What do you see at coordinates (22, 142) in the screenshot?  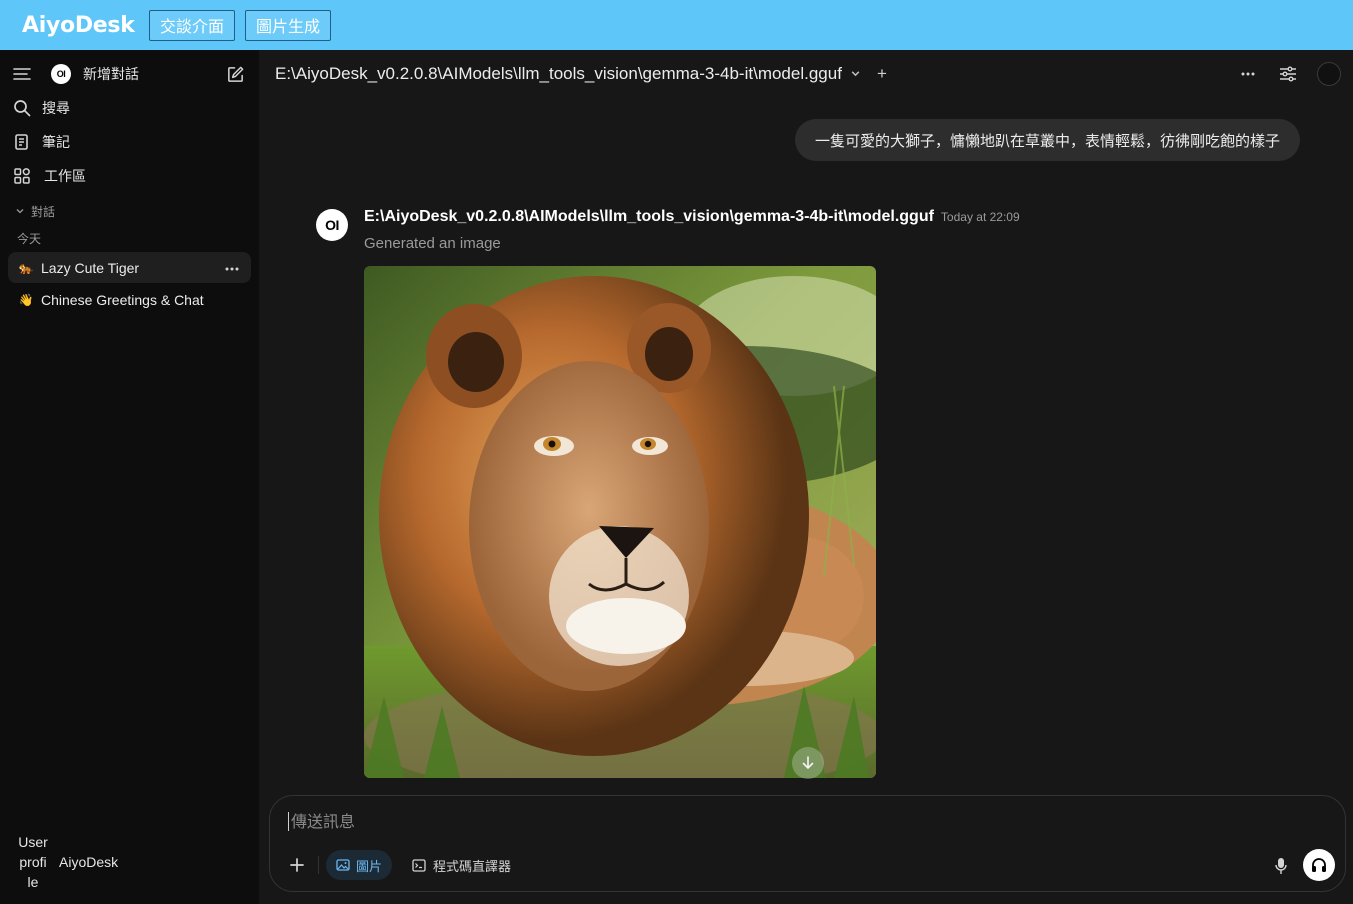 I see `notes-icon` at bounding box center [22, 142].